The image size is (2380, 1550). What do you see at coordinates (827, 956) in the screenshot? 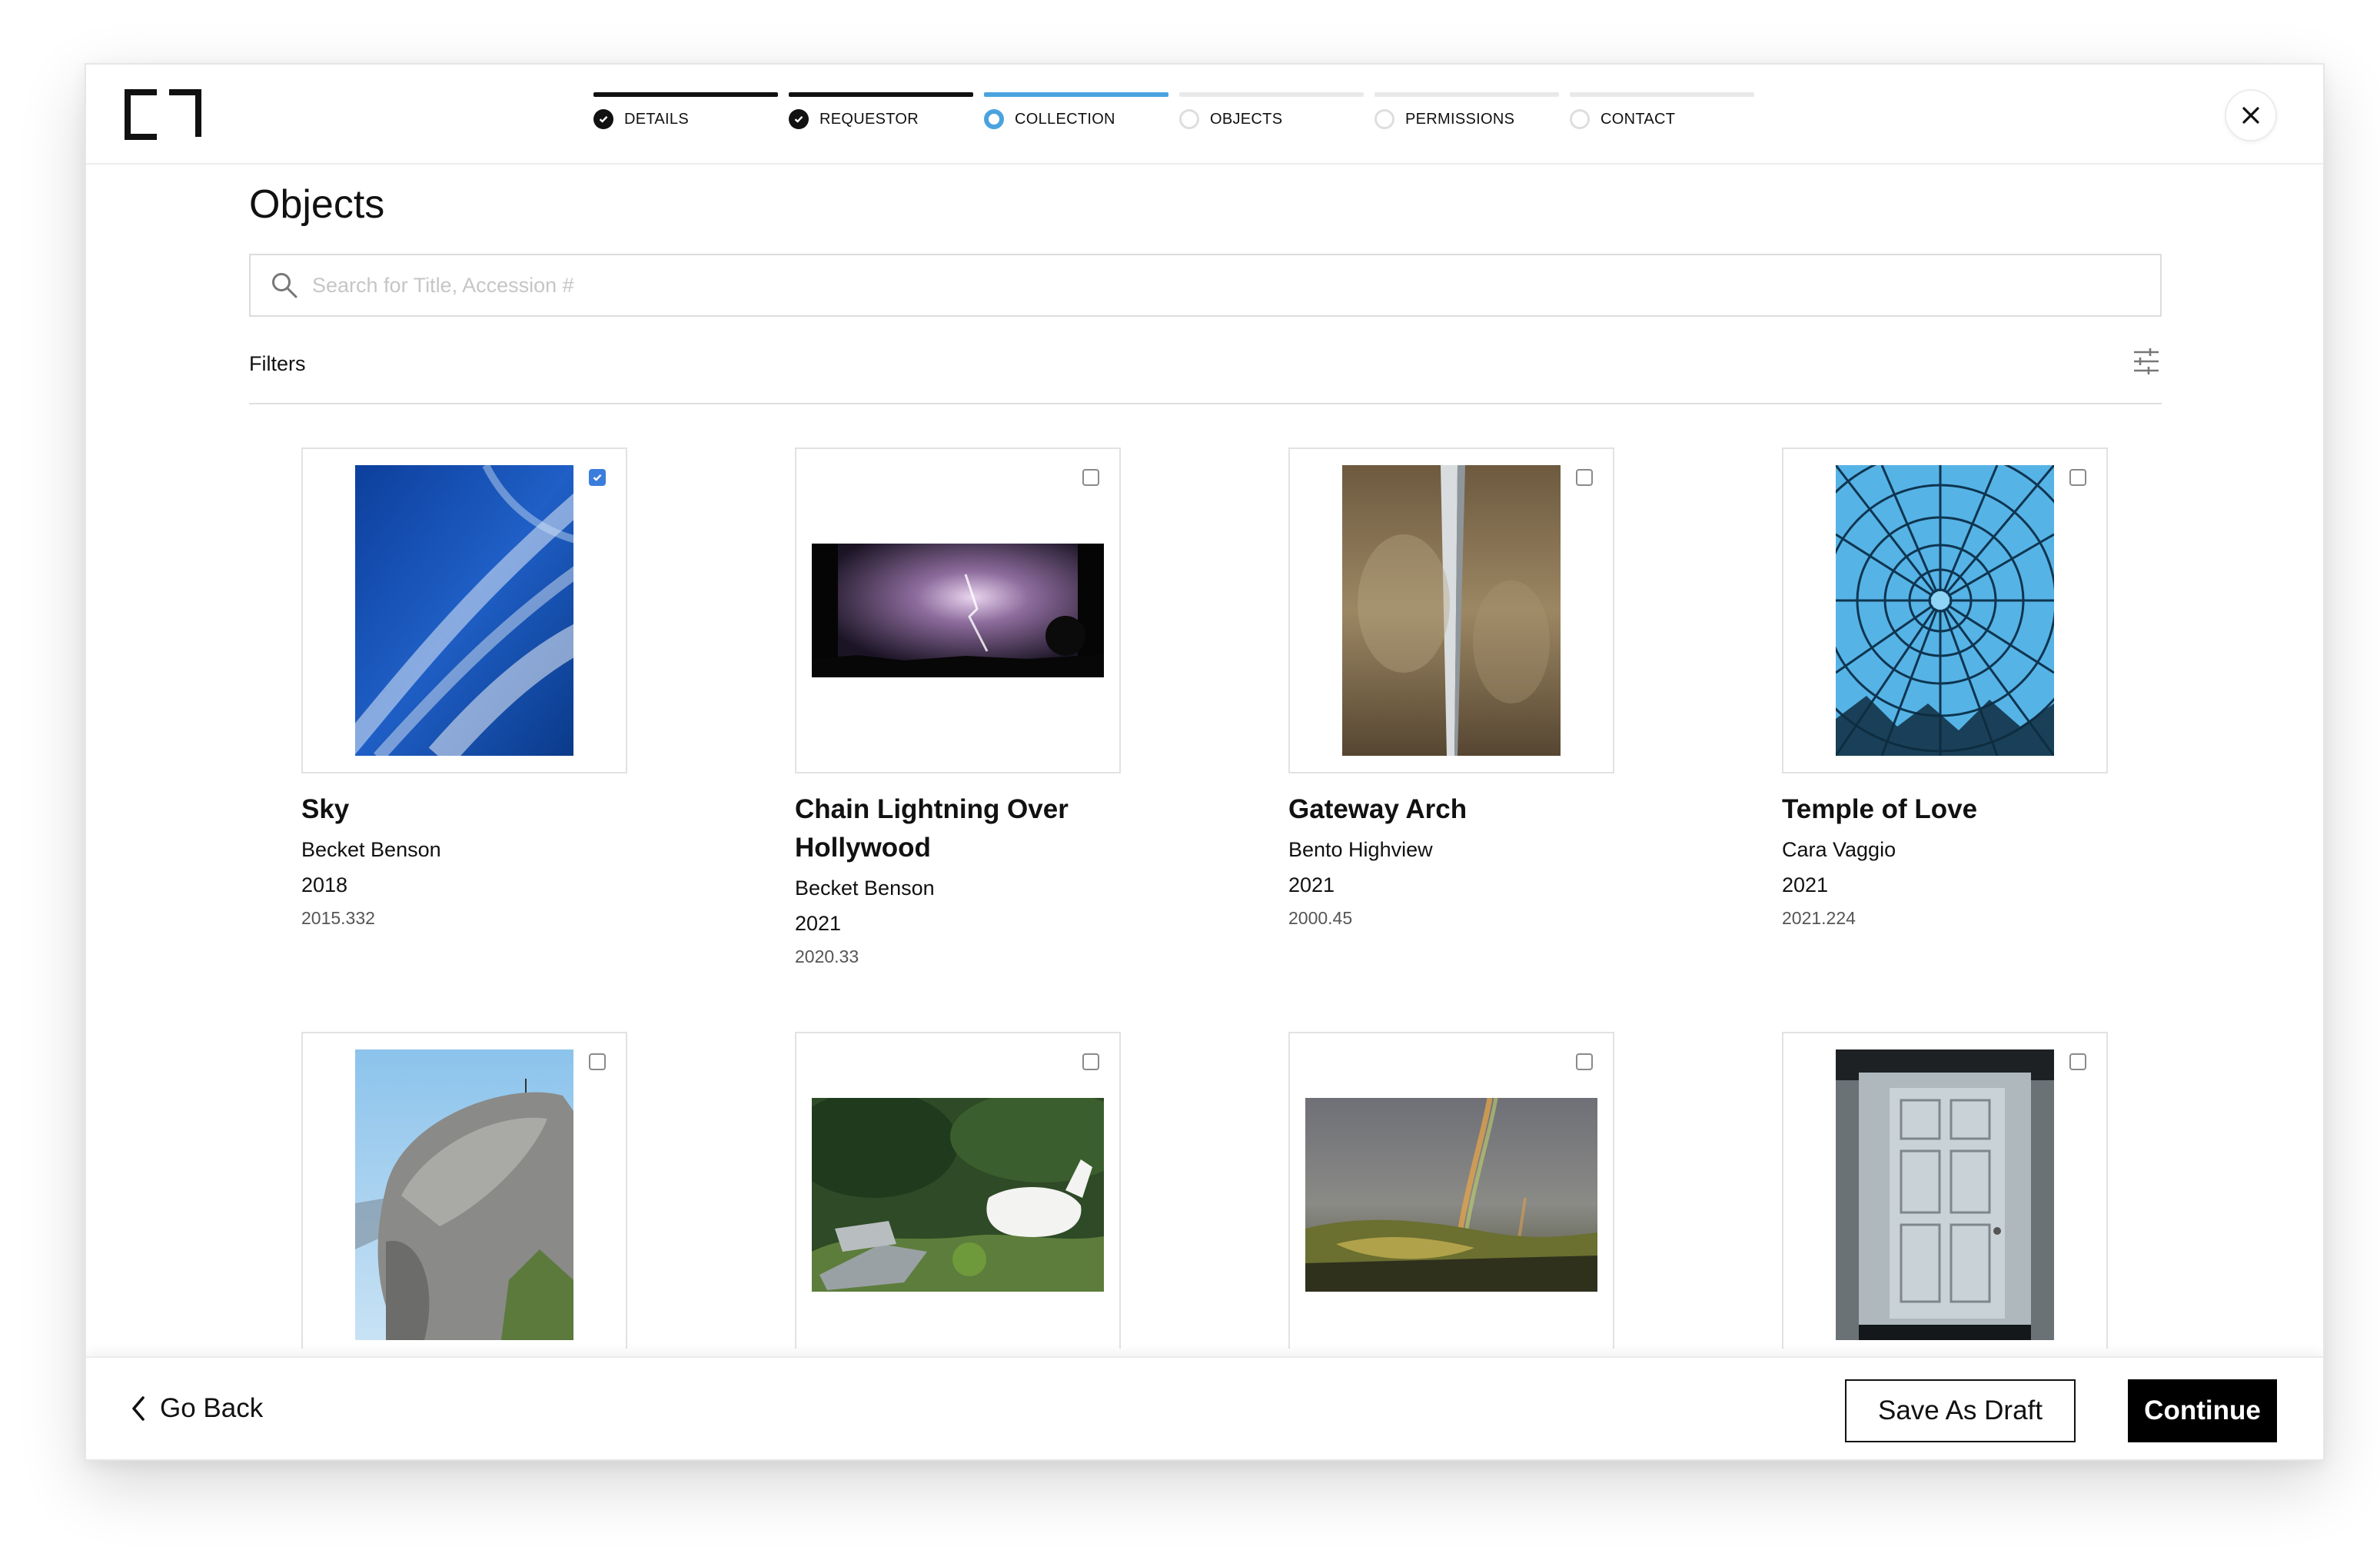
I see `object-accession: 2020.33` at bounding box center [827, 956].